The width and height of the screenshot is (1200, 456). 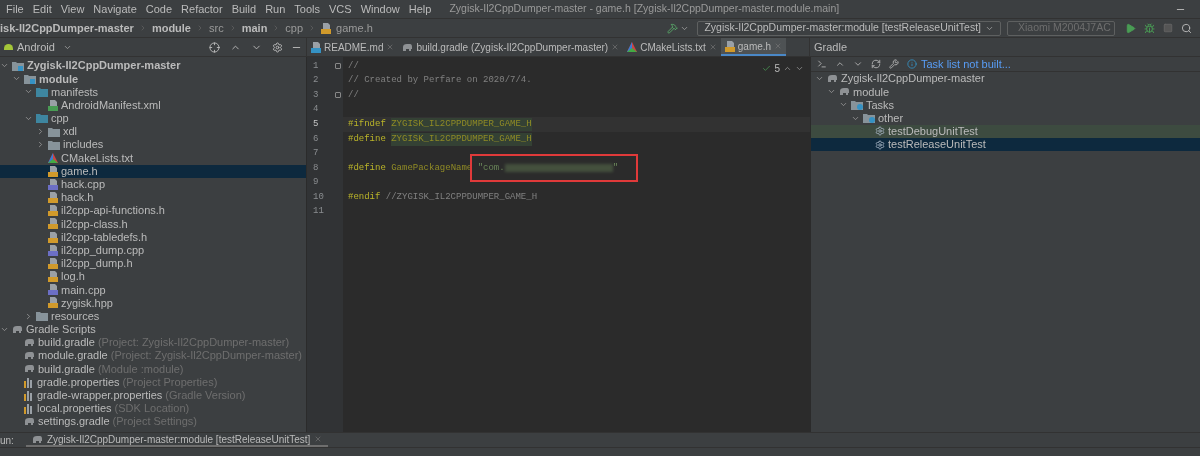 What do you see at coordinates (153, 211) in the screenshot?
I see `tree-item: il2cpp-api-functions.h` at bounding box center [153, 211].